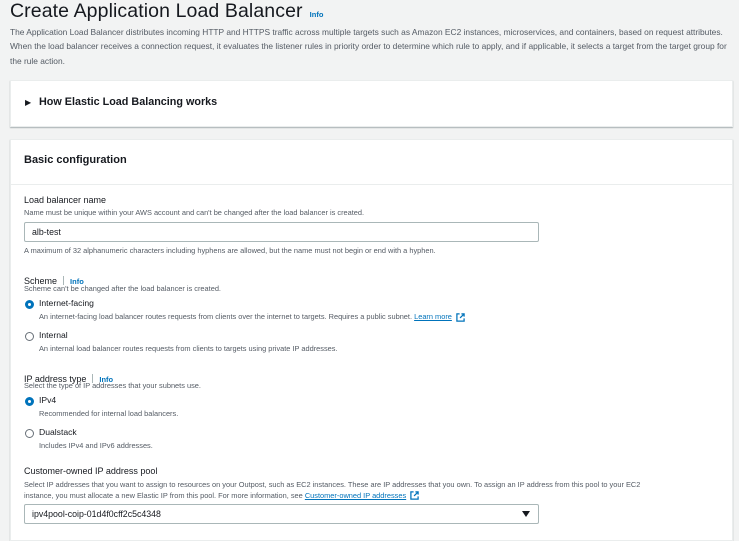  I want to click on dropdown-caret-icon, so click(526, 514).